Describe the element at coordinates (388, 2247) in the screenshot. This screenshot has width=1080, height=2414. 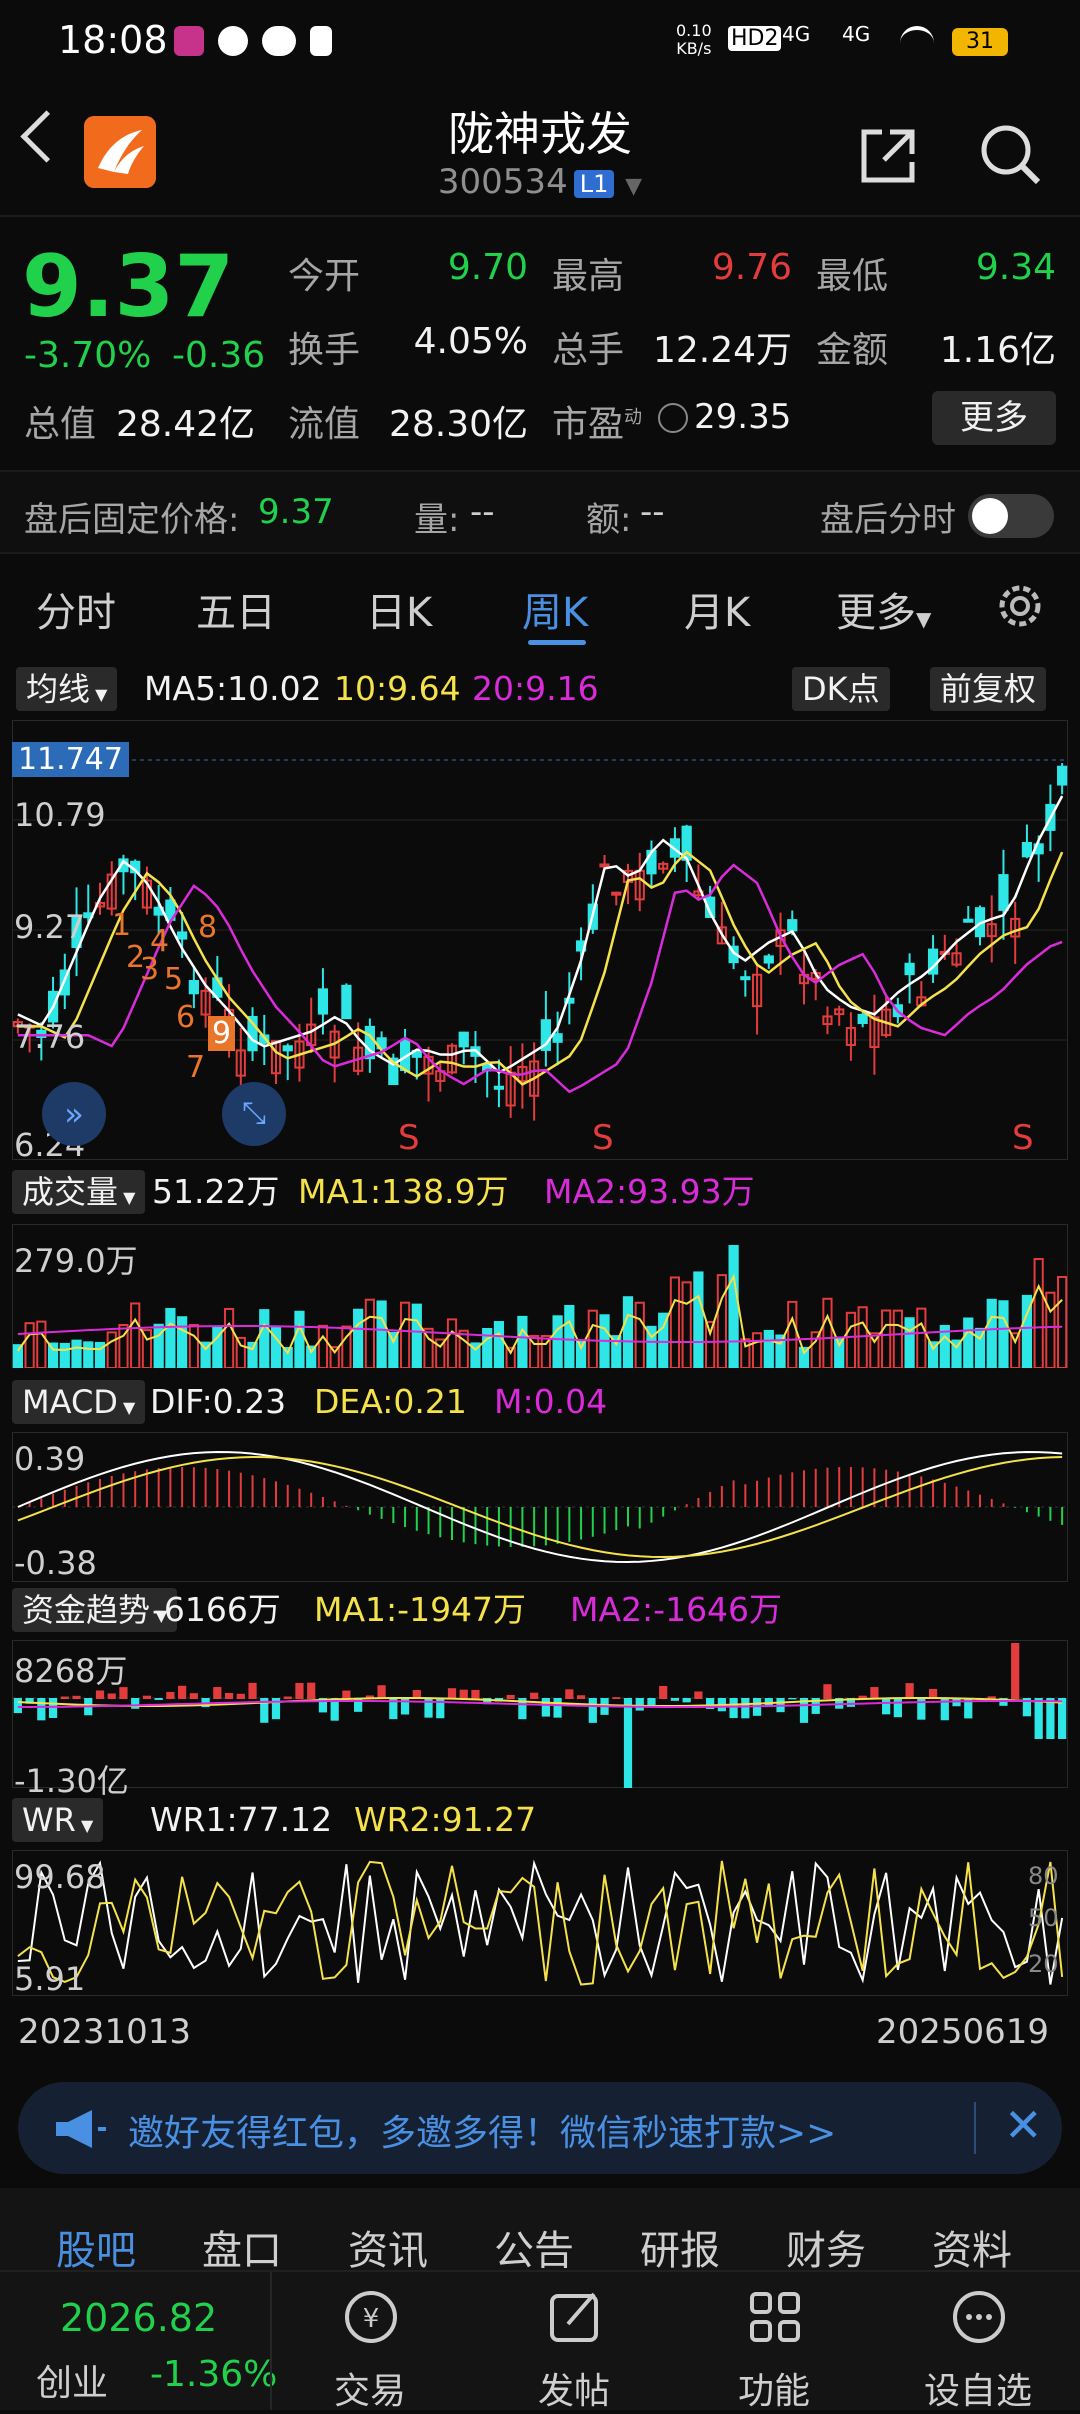
I see `tab-news: 资讯` at that location.